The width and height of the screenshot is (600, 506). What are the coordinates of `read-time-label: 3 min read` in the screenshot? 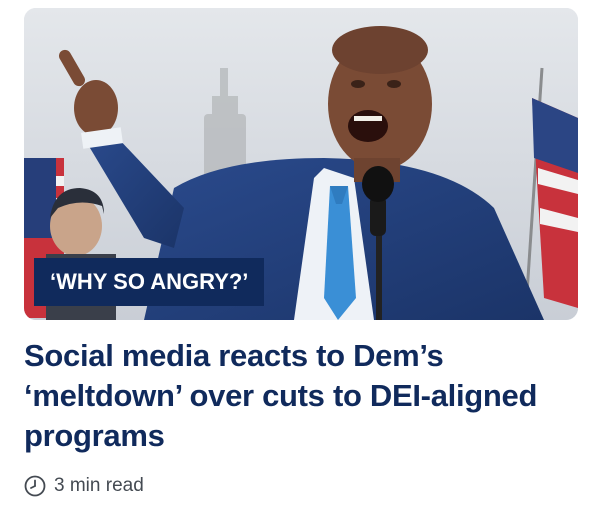 It's located at (99, 485).